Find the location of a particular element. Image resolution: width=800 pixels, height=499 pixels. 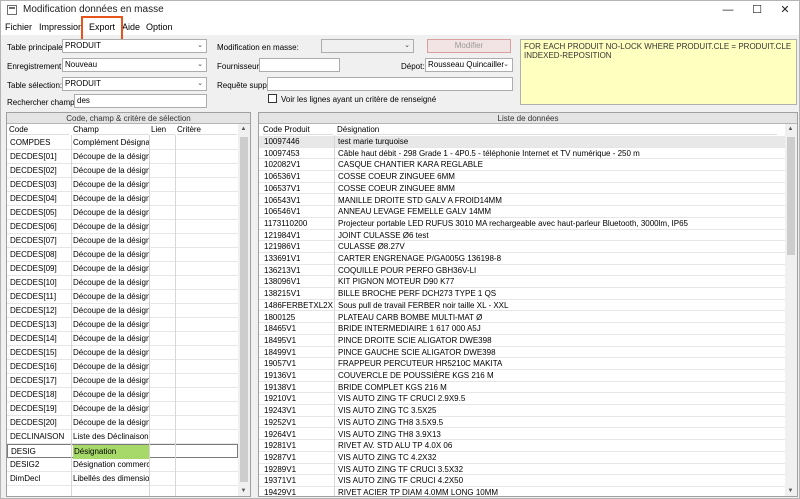

table-row: DECDES[06] Découpe de la désignation is located at coordinates (122, 227).